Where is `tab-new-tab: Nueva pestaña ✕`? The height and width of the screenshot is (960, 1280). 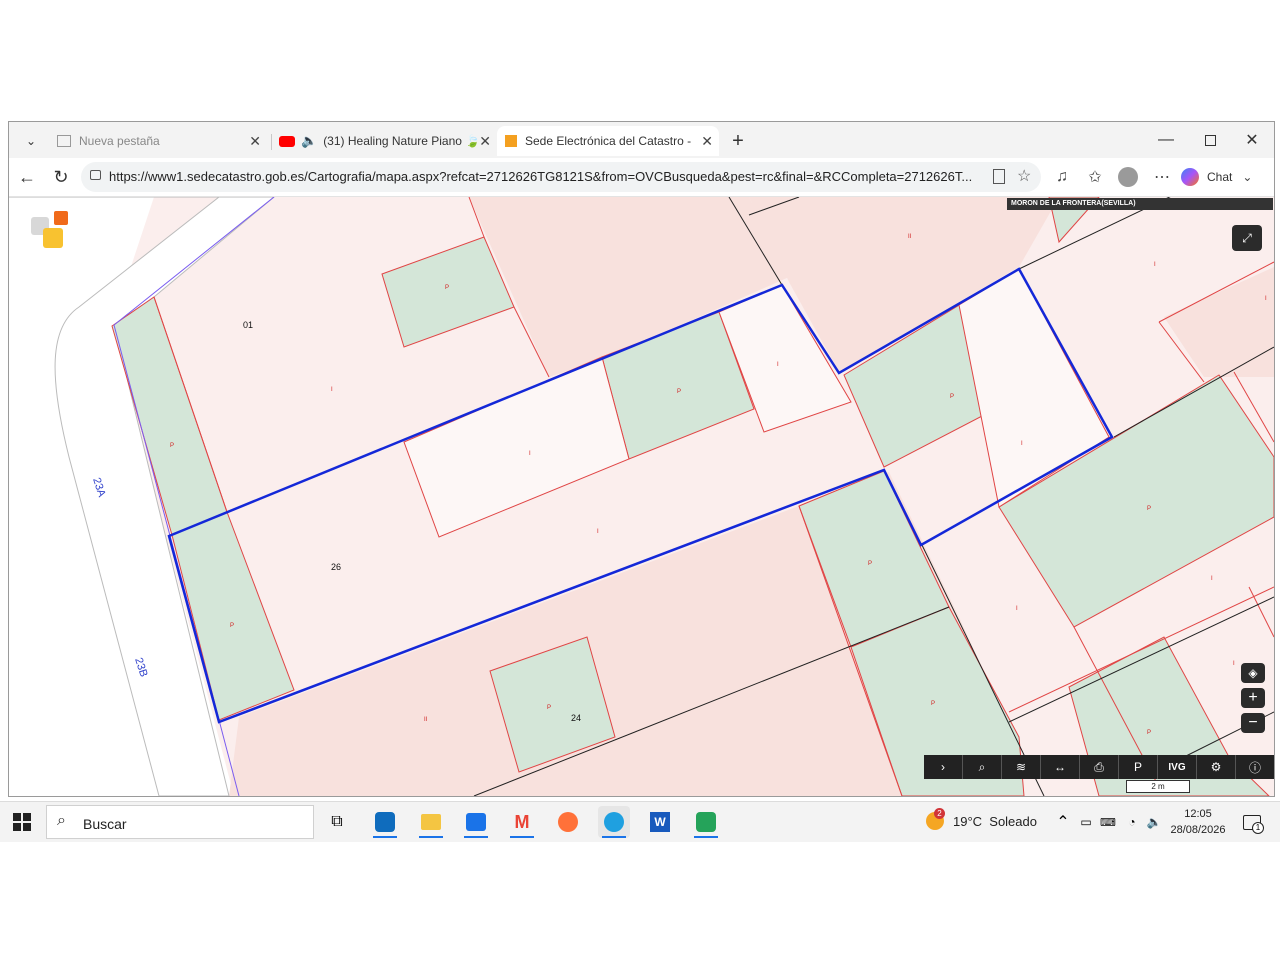 tab-new-tab: Nueva pestaña ✕ is located at coordinates (158, 141).